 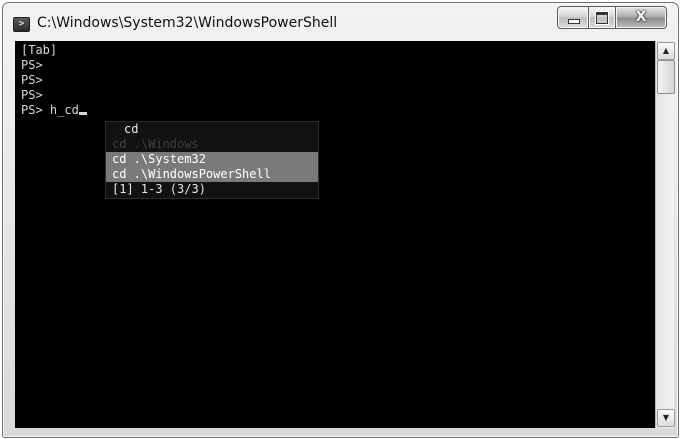 What do you see at coordinates (666, 51) in the screenshot?
I see `scroll-up-button: ▲` at bounding box center [666, 51].